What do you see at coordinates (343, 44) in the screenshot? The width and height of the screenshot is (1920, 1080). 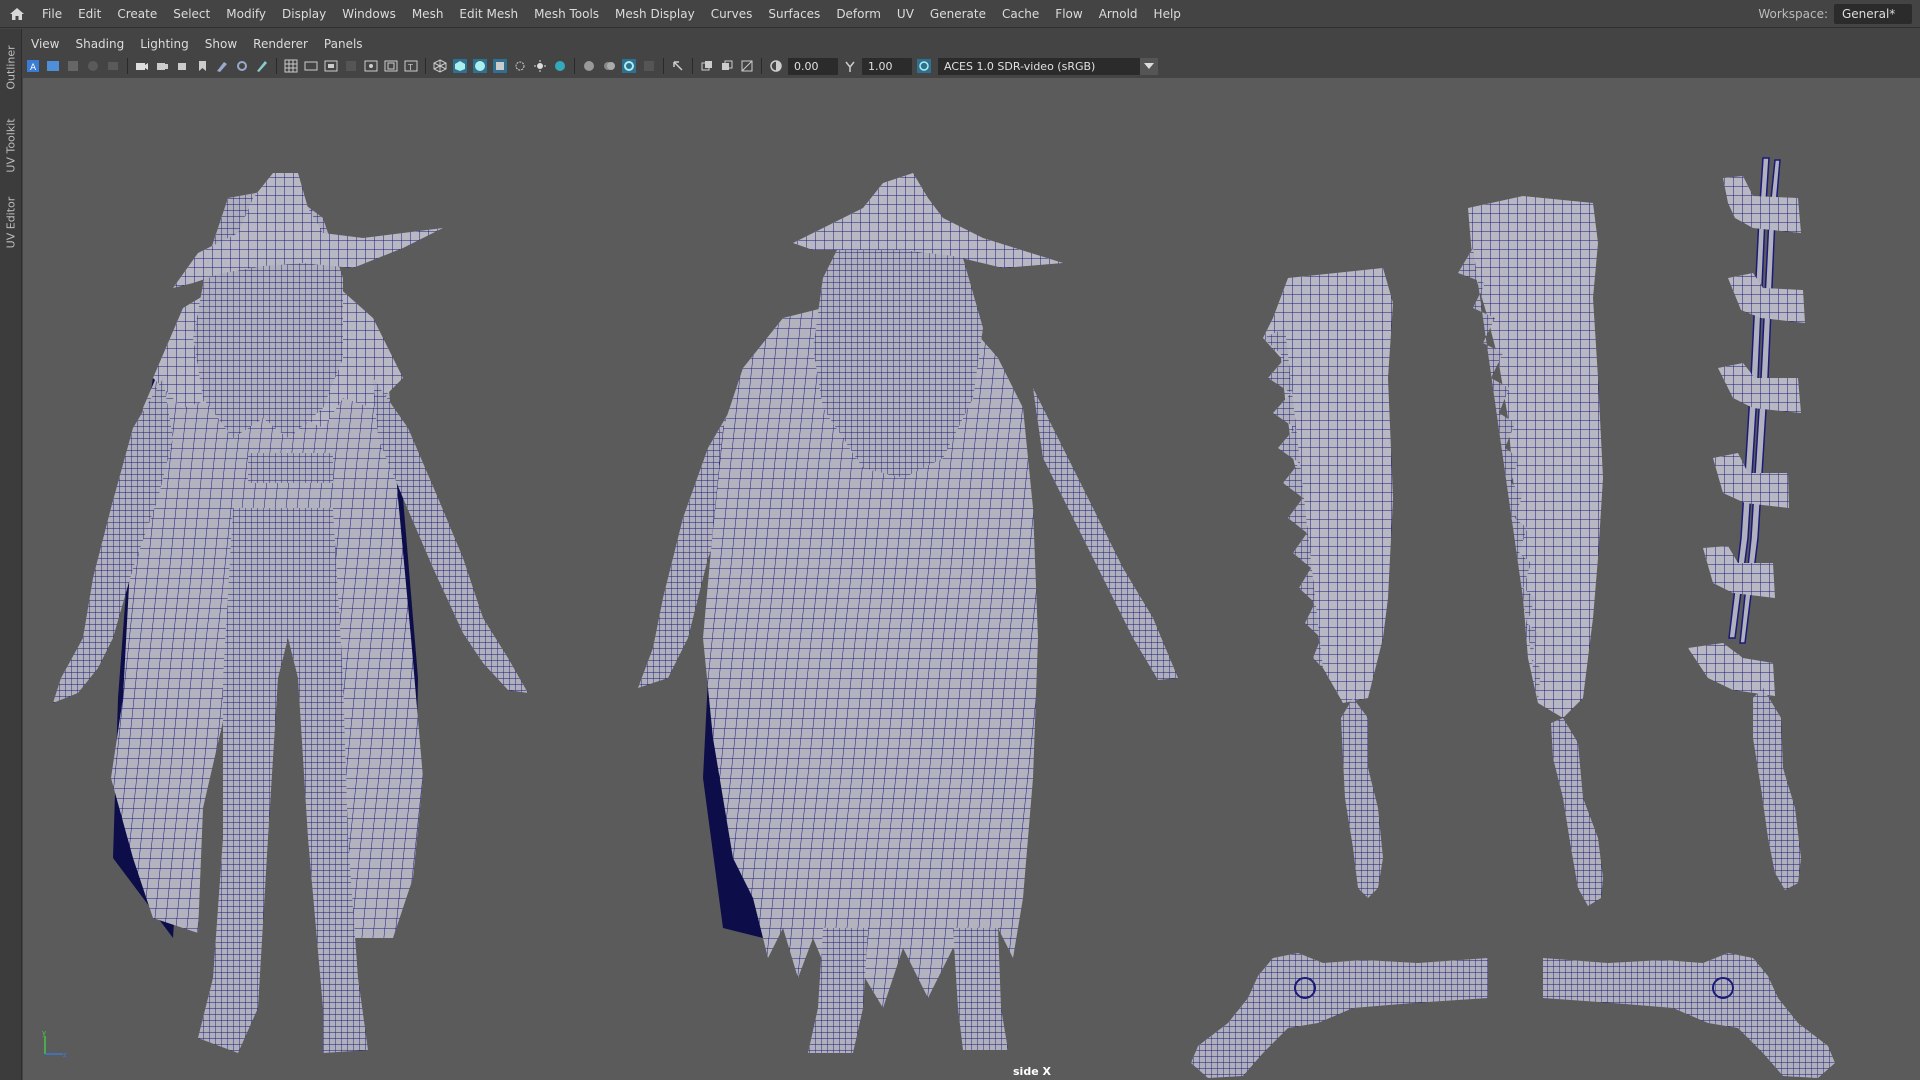 I see `panel-menu-panels: Panels` at bounding box center [343, 44].